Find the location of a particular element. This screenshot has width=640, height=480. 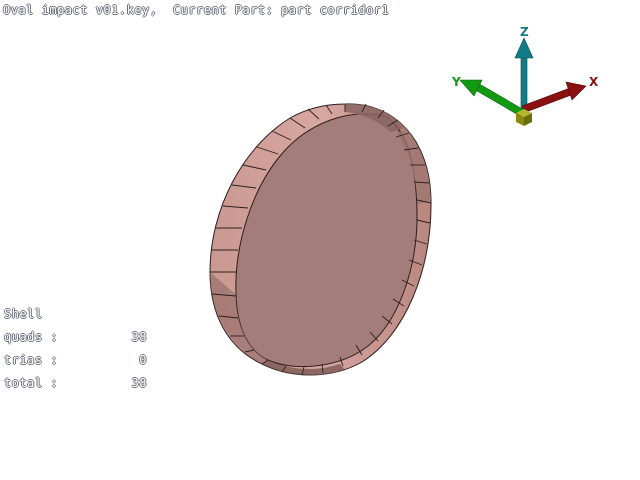

stats-value: 0 is located at coordinates (143, 360).